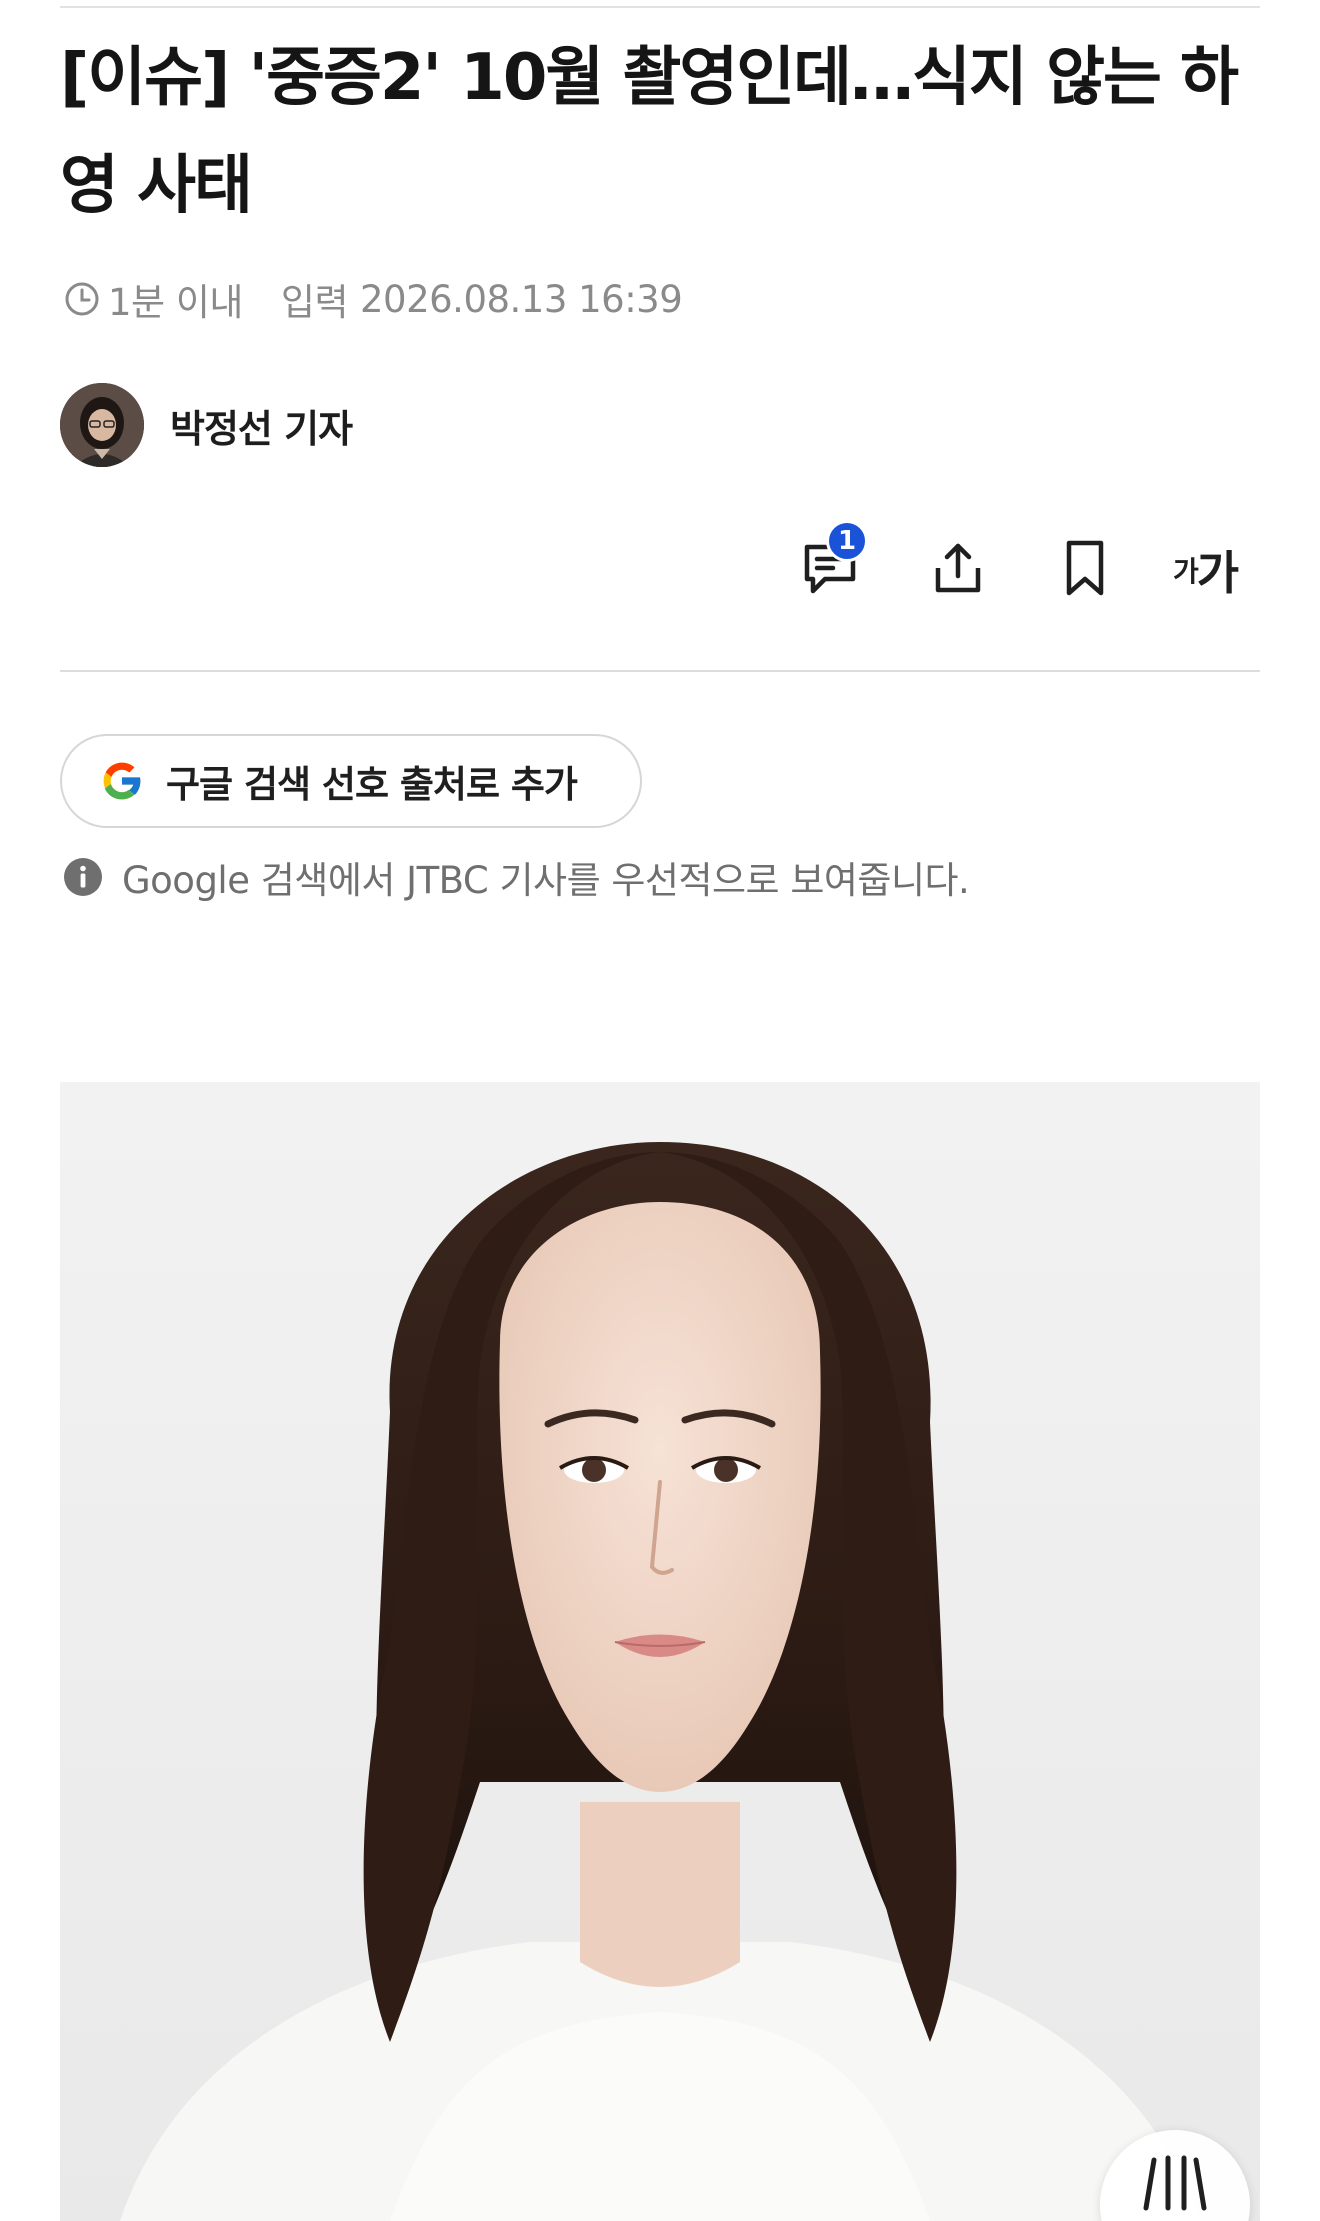 The image size is (1320, 2221). Describe the element at coordinates (546, 880) in the screenshot. I see `google-info-text: Google 검색에서 JTBC 기사를 우선적으로 보여줍니다.` at that location.